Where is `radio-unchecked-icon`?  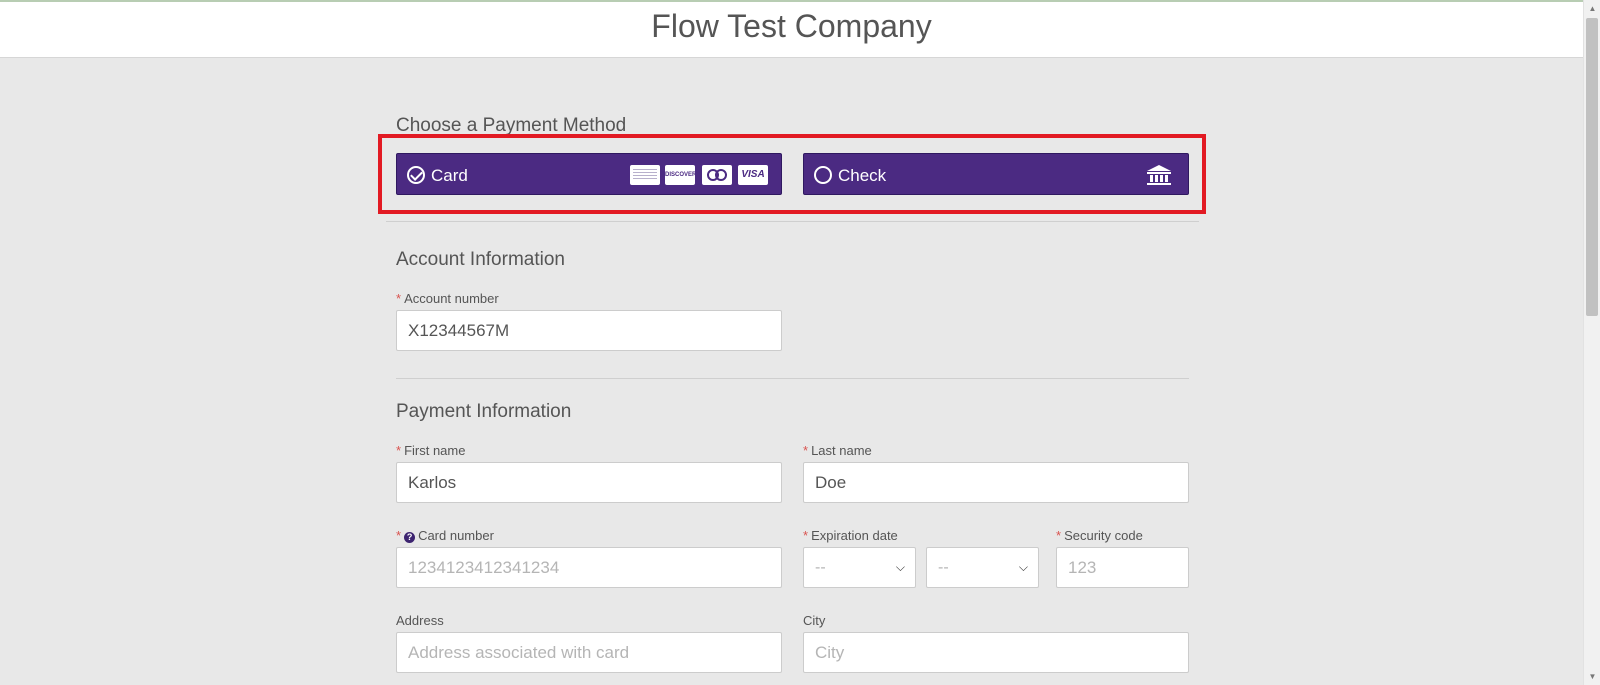
radio-unchecked-icon is located at coordinates (823, 175).